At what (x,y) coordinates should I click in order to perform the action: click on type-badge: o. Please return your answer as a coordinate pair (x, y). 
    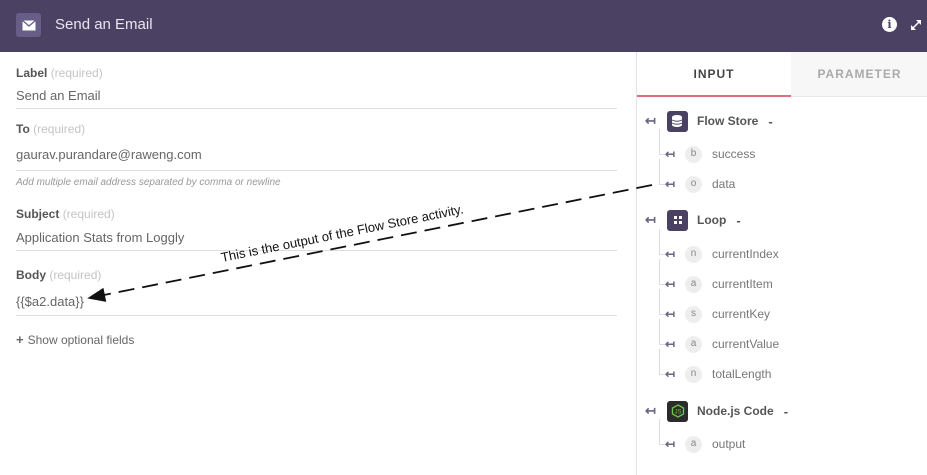
    Looking at the image, I should click on (693, 184).